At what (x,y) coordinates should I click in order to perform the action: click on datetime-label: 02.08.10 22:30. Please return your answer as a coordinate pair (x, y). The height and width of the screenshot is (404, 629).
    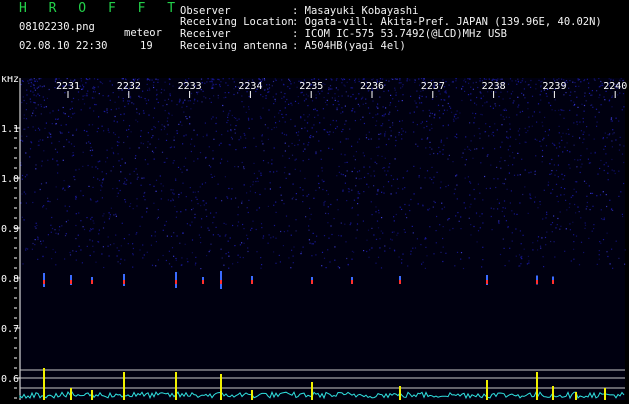
    Looking at the image, I should click on (63, 46).